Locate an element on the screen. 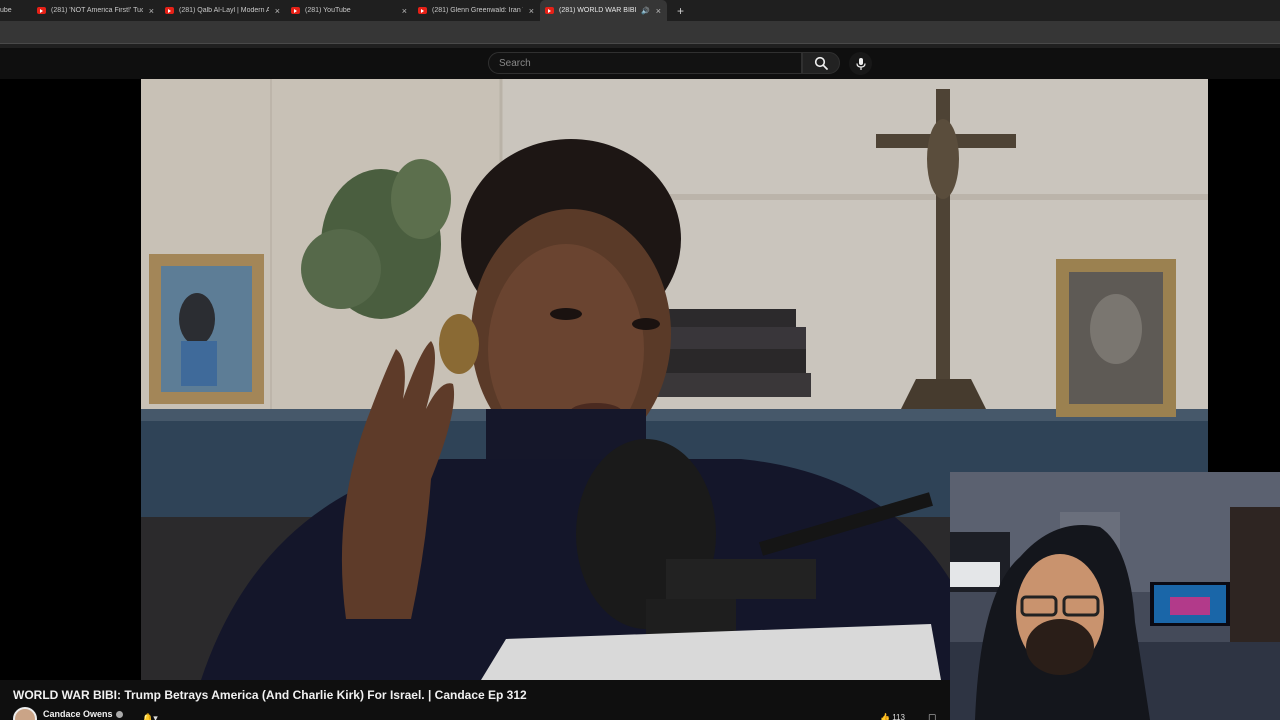 The width and height of the screenshot is (1280, 720). browser-tab: (281) Glenn Greenwald: Iran W × is located at coordinates (476, 10).